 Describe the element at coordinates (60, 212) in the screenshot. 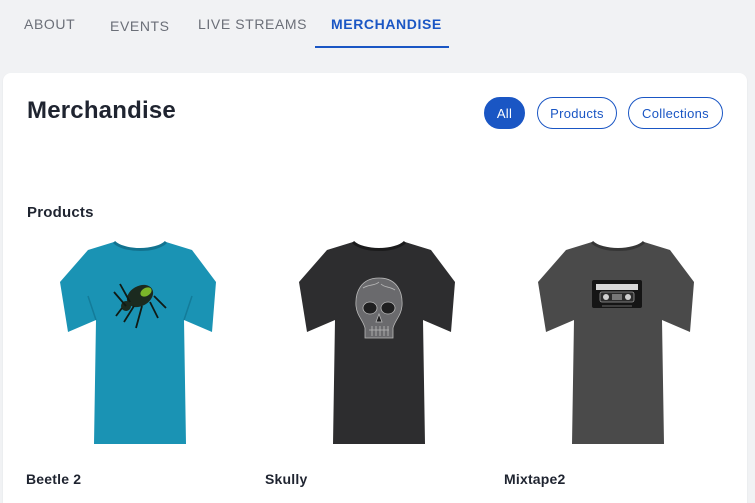

I see `products-section-title: Products` at that location.